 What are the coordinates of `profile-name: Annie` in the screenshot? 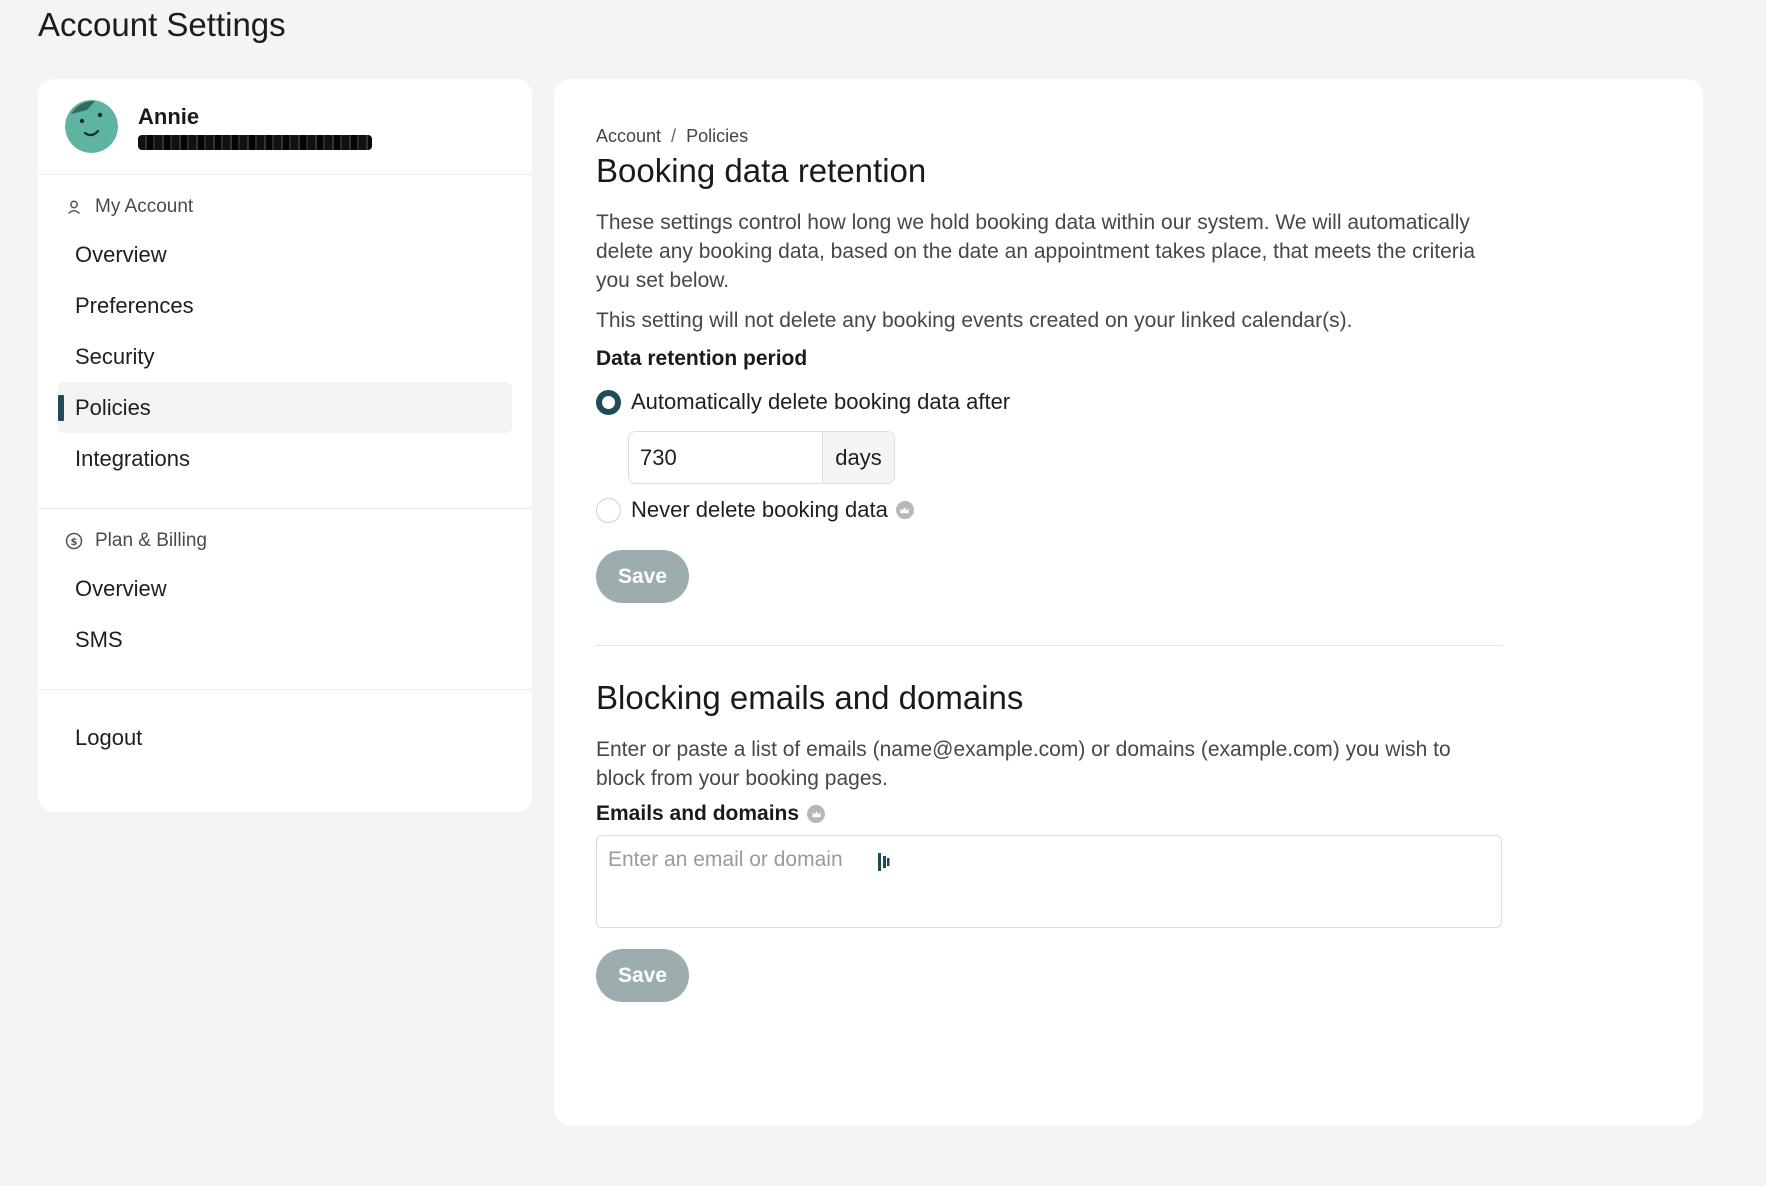 It's located at (169, 116).